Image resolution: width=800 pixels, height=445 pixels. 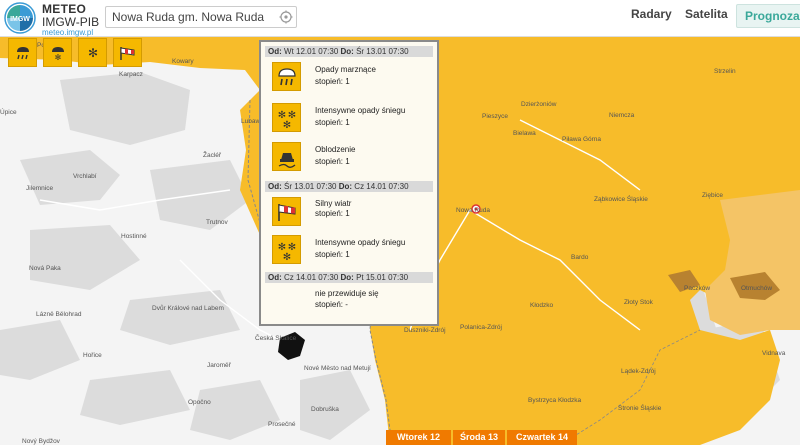 I want to click on strip-wind-icon, so click(x=127, y=52).